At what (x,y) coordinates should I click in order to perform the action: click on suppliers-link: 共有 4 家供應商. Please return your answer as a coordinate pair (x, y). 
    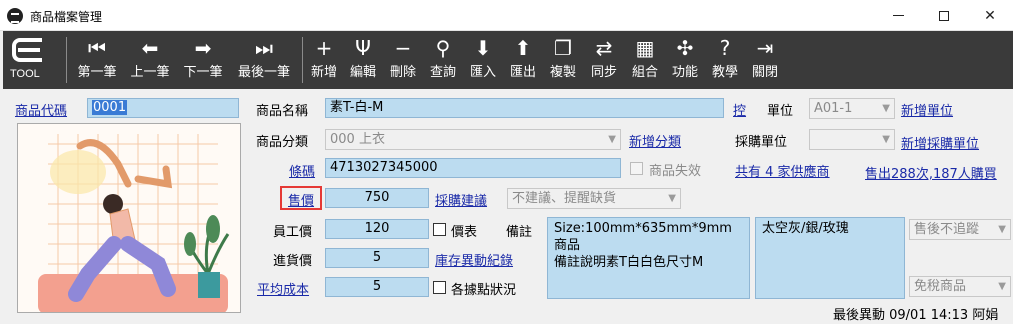
    Looking at the image, I should click on (782, 170).